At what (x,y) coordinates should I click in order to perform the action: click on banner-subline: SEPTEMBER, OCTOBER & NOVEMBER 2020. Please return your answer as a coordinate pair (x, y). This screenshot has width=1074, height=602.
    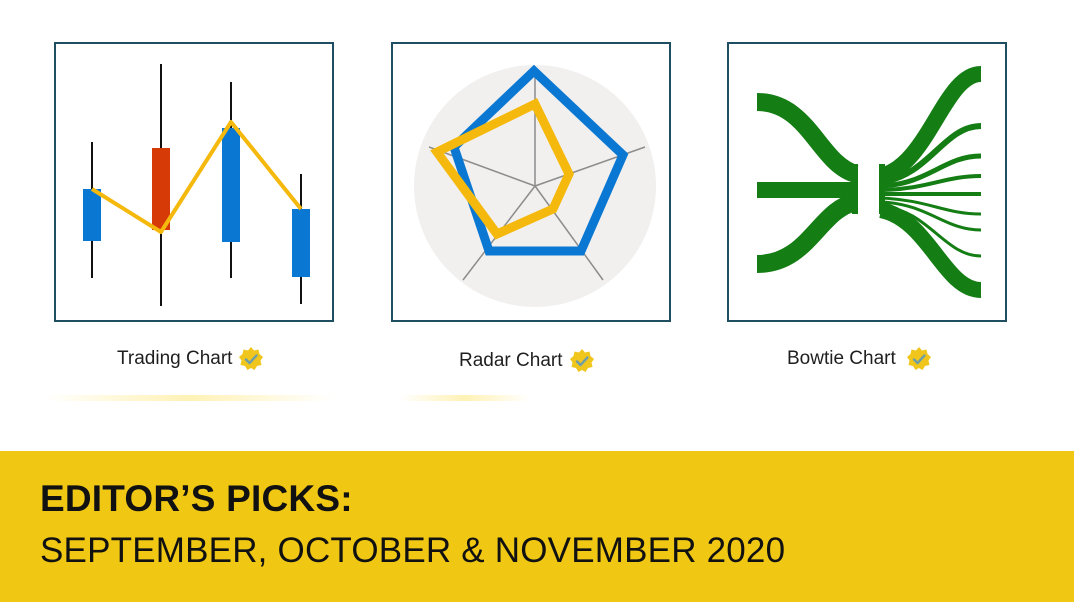
    Looking at the image, I should click on (413, 550).